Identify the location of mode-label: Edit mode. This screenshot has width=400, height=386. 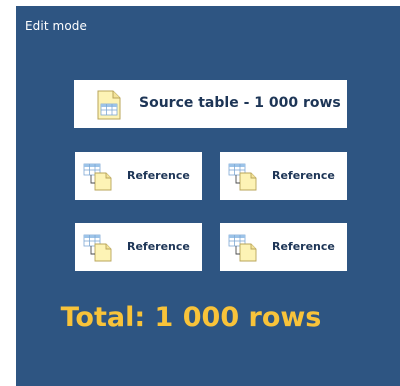
(56, 26).